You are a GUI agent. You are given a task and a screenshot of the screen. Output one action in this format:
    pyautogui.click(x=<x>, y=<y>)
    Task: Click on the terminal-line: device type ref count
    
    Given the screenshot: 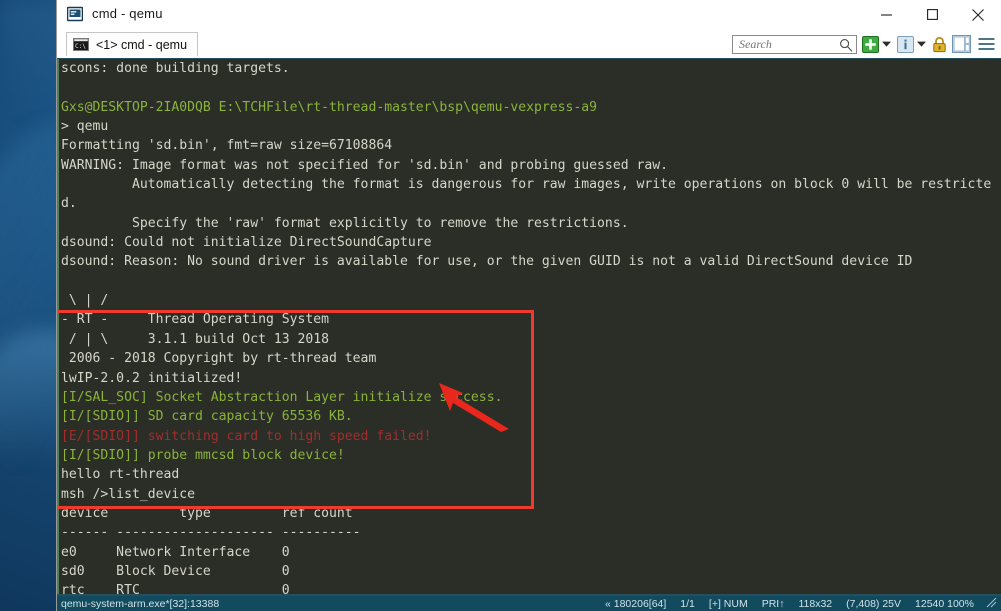 What is the action you would take?
    pyautogui.click(x=207, y=513)
    